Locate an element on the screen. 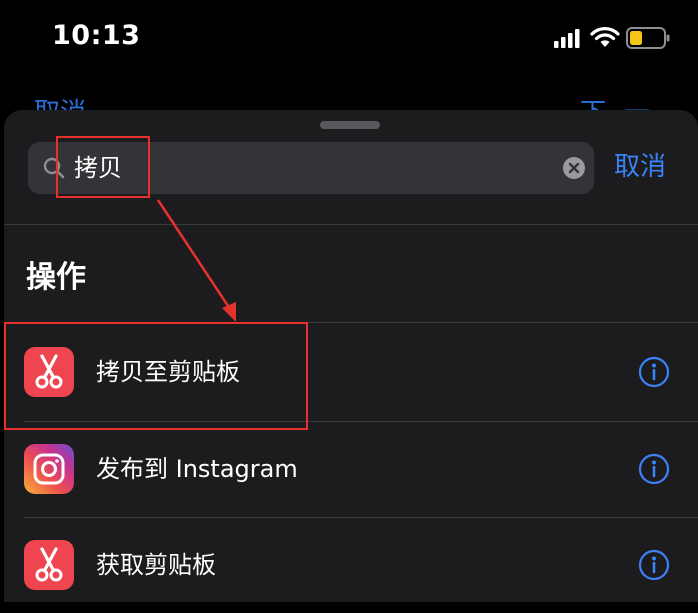 This screenshot has height=613, width=698. annotation-box-search is located at coordinates (103, 167).